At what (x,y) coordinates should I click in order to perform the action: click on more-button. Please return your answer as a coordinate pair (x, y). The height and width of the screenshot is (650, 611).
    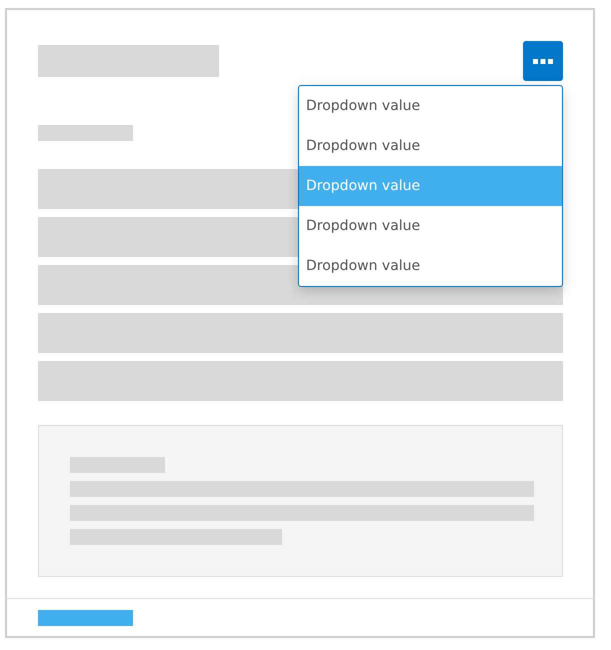
    Looking at the image, I should click on (543, 61).